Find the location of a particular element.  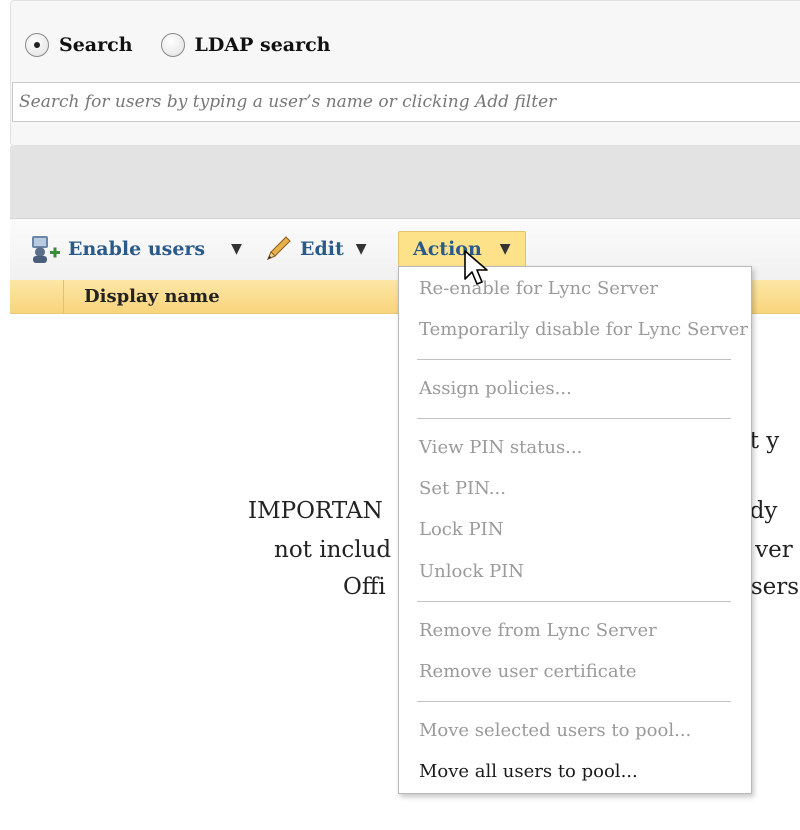

user-search-input is located at coordinates (406, 102).